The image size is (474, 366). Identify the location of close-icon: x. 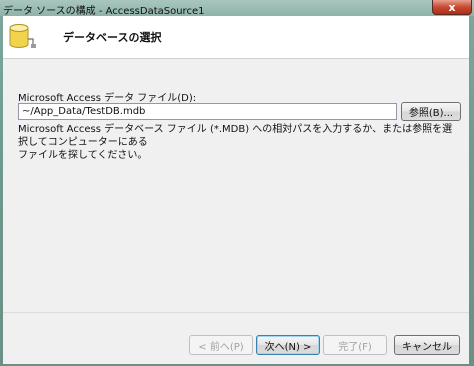
(452, 7).